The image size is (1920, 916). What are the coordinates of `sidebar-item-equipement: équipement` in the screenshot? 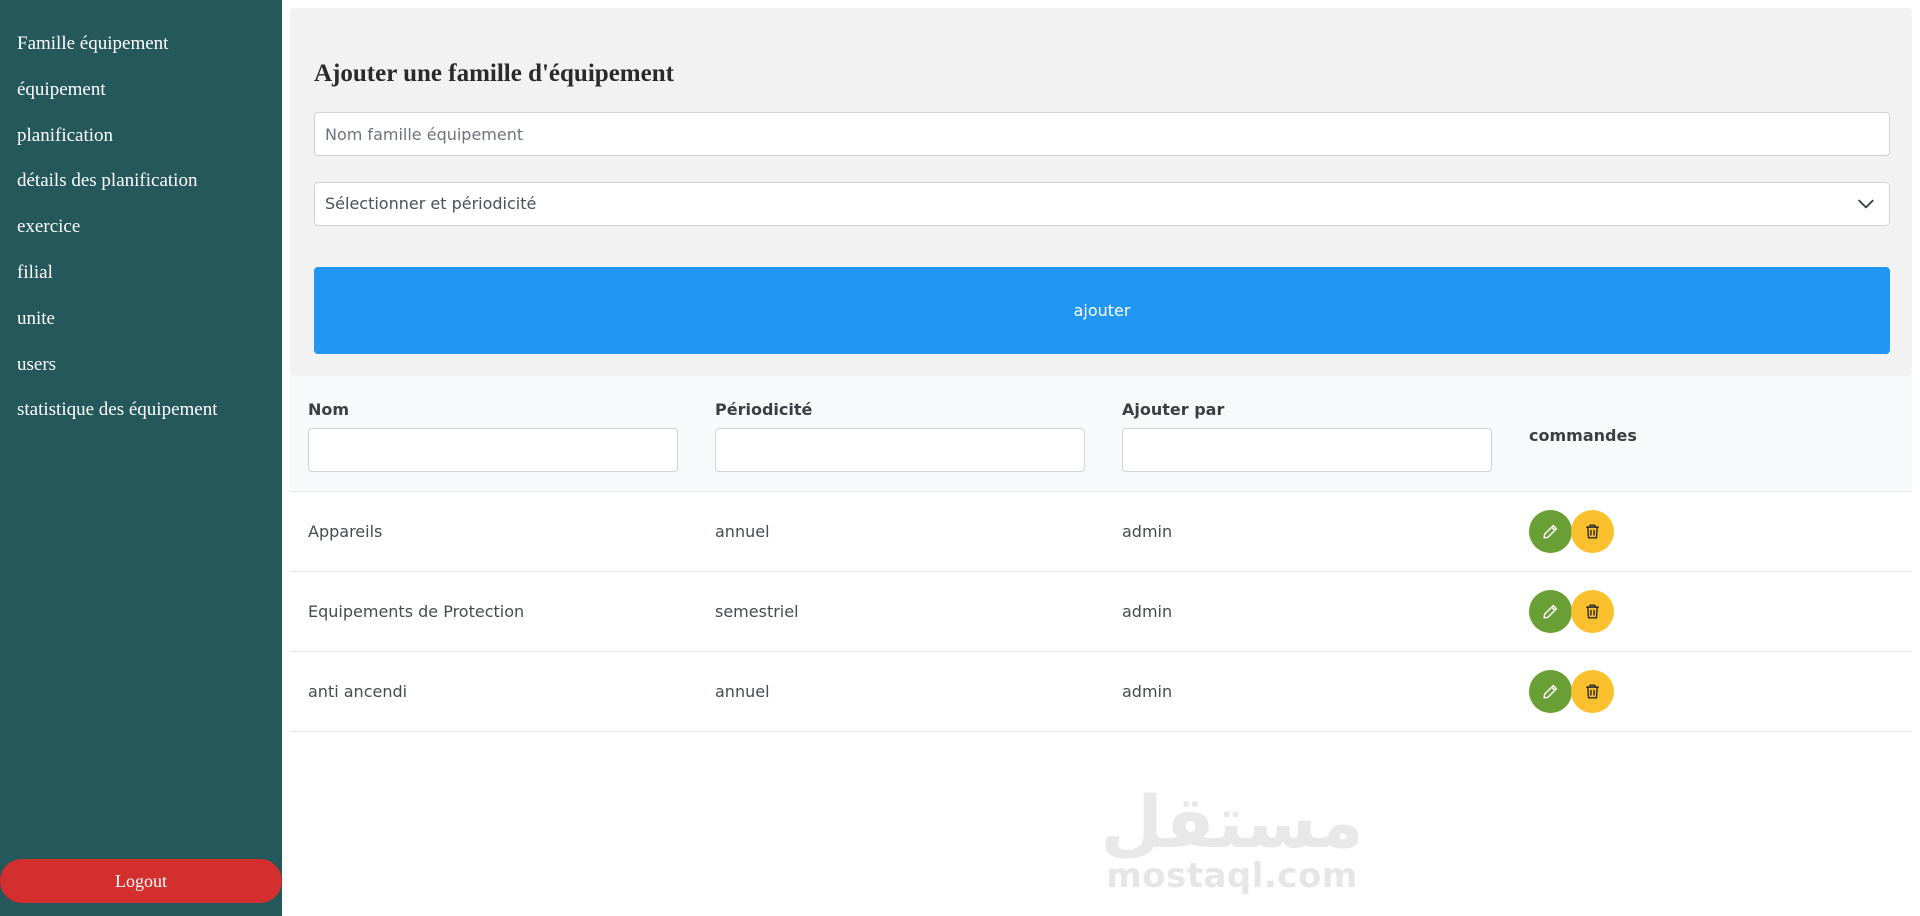 It's located at (141, 95).